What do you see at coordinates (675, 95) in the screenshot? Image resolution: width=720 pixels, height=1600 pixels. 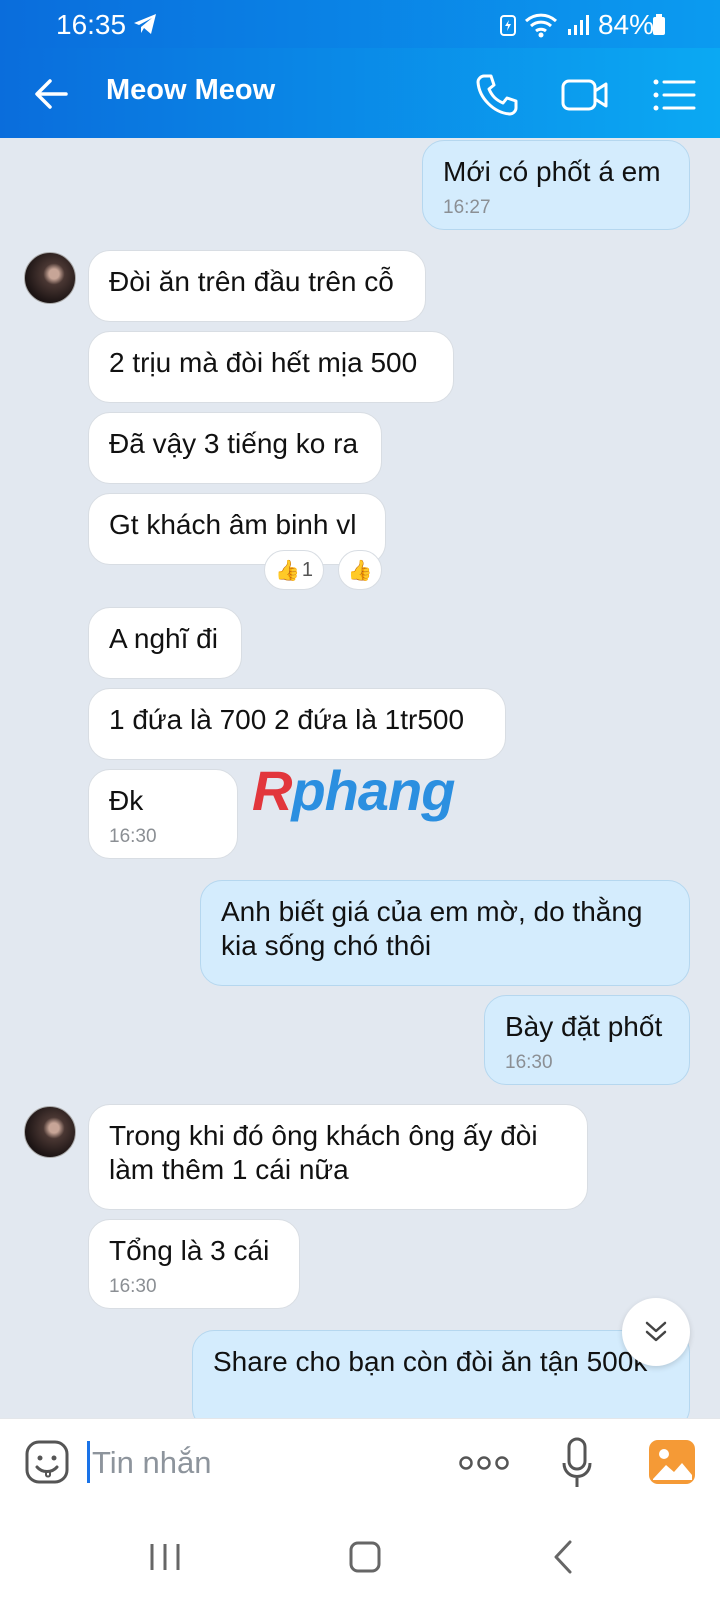 I see `list-menu-icon` at bounding box center [675, 95].